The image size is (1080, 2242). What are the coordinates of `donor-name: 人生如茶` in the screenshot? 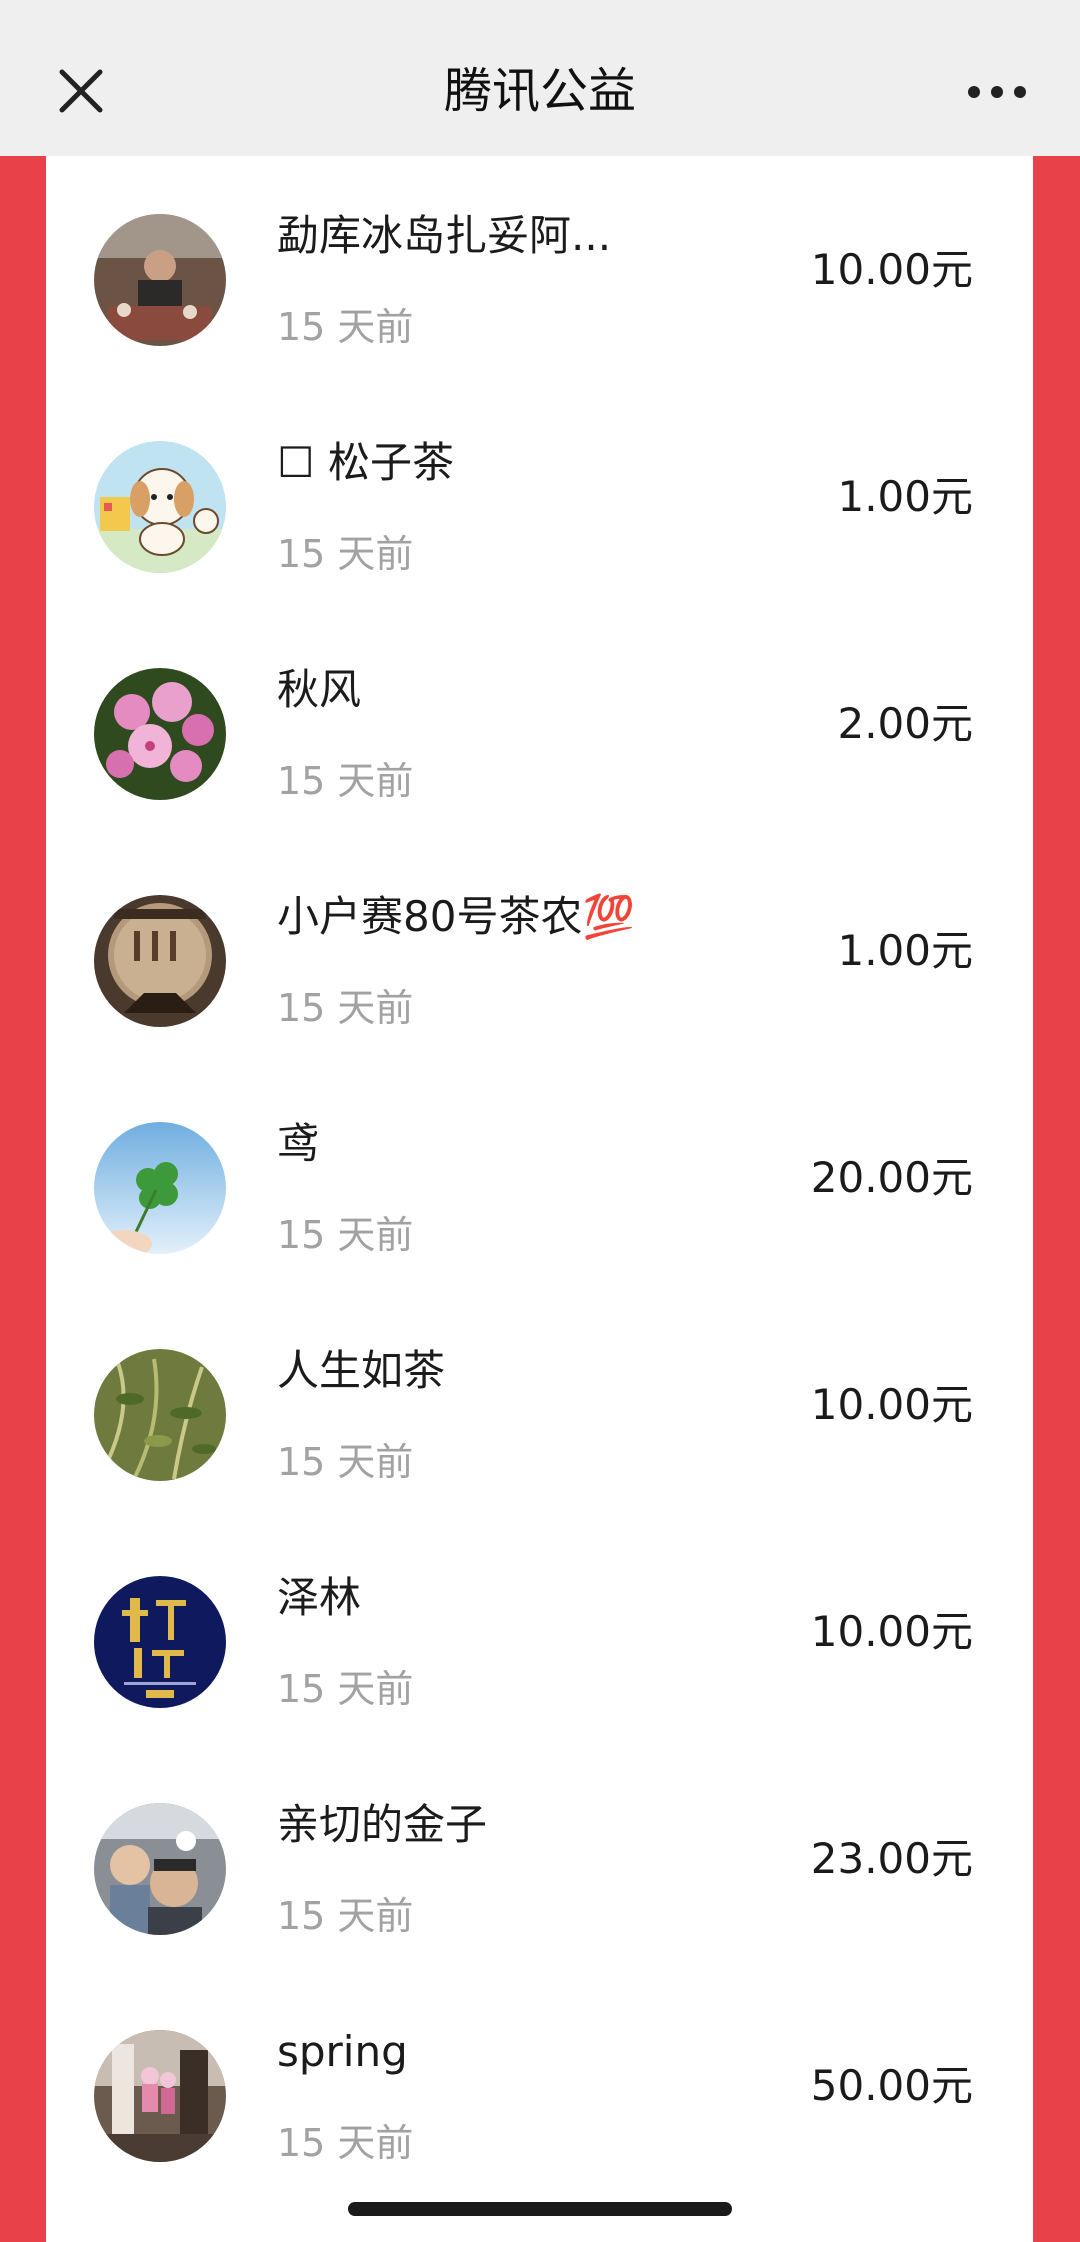 It's located at (361, 1370).